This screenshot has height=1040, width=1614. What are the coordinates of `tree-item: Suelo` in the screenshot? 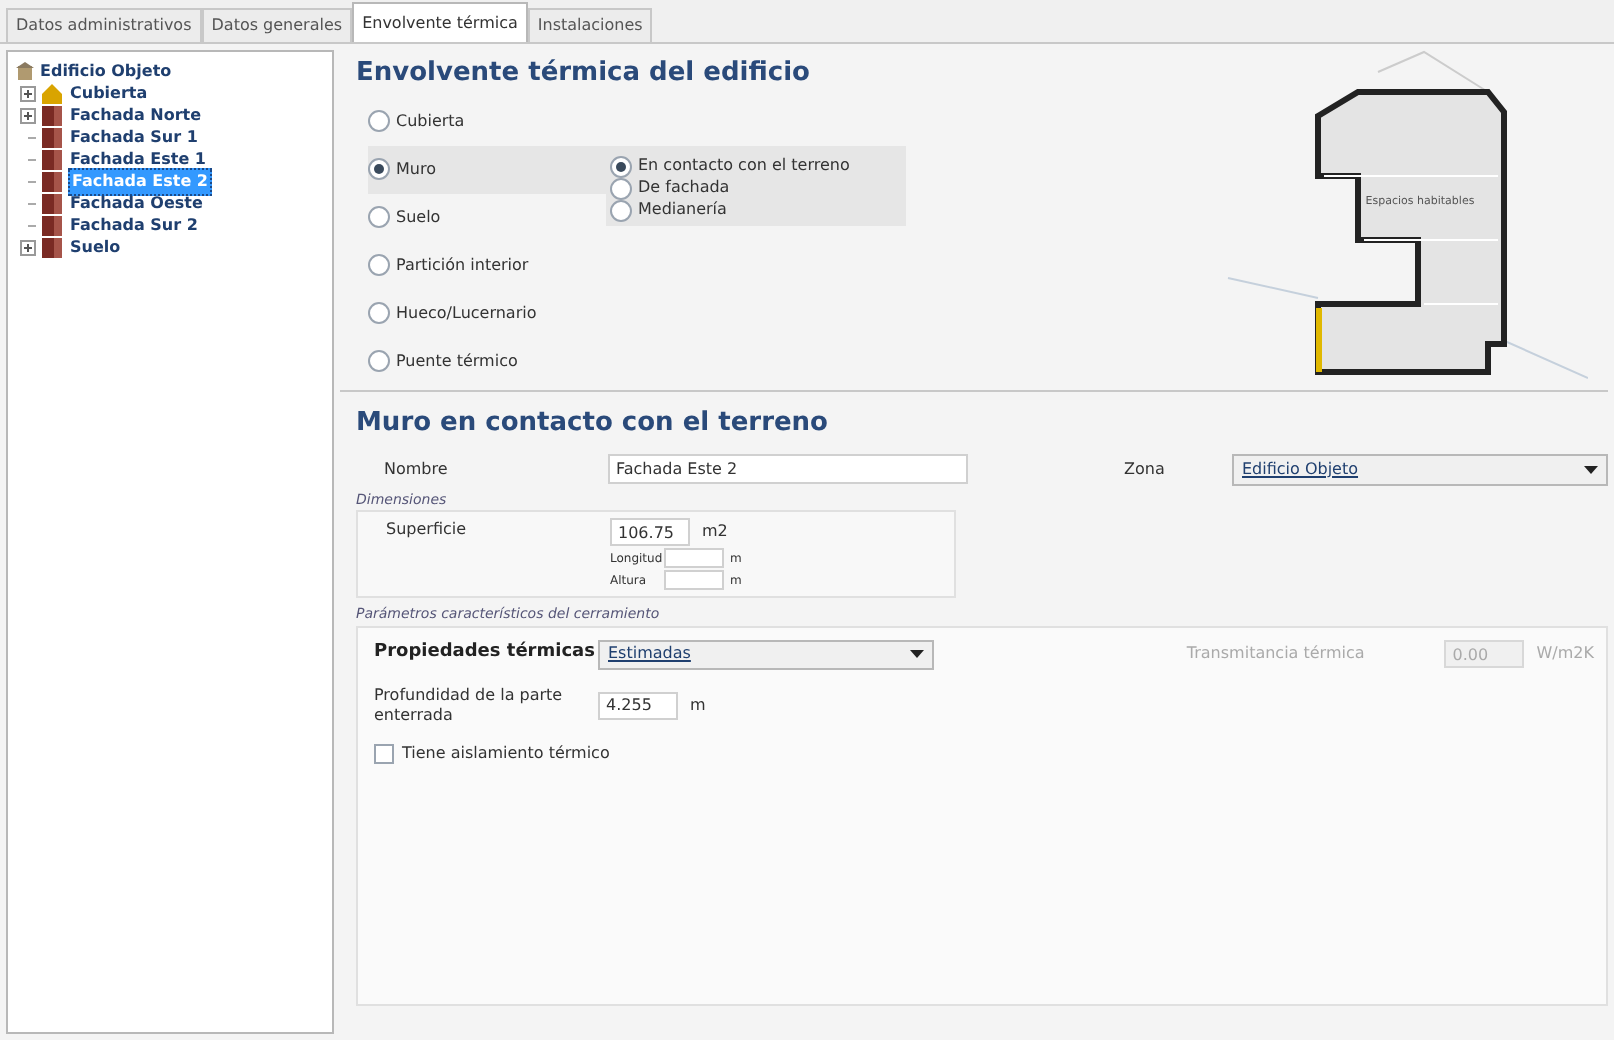 It's located at (95, 247).